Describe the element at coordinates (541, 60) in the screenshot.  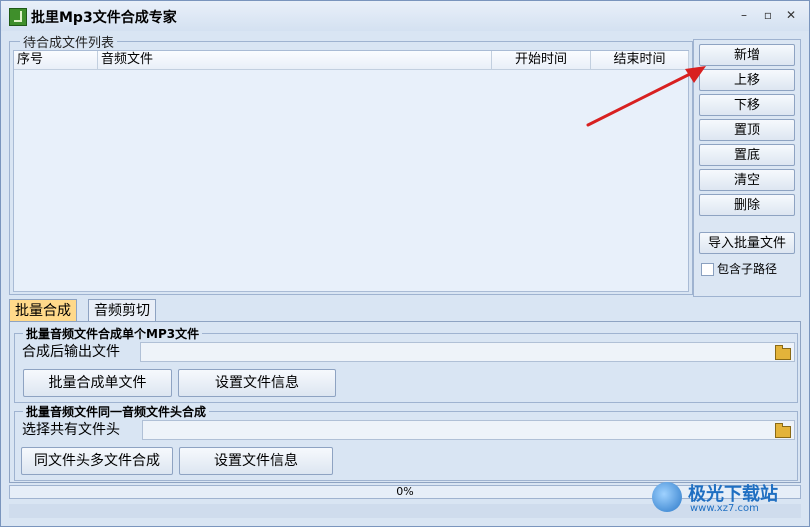
I see `column-header-start-time: 开始时间` at that location.